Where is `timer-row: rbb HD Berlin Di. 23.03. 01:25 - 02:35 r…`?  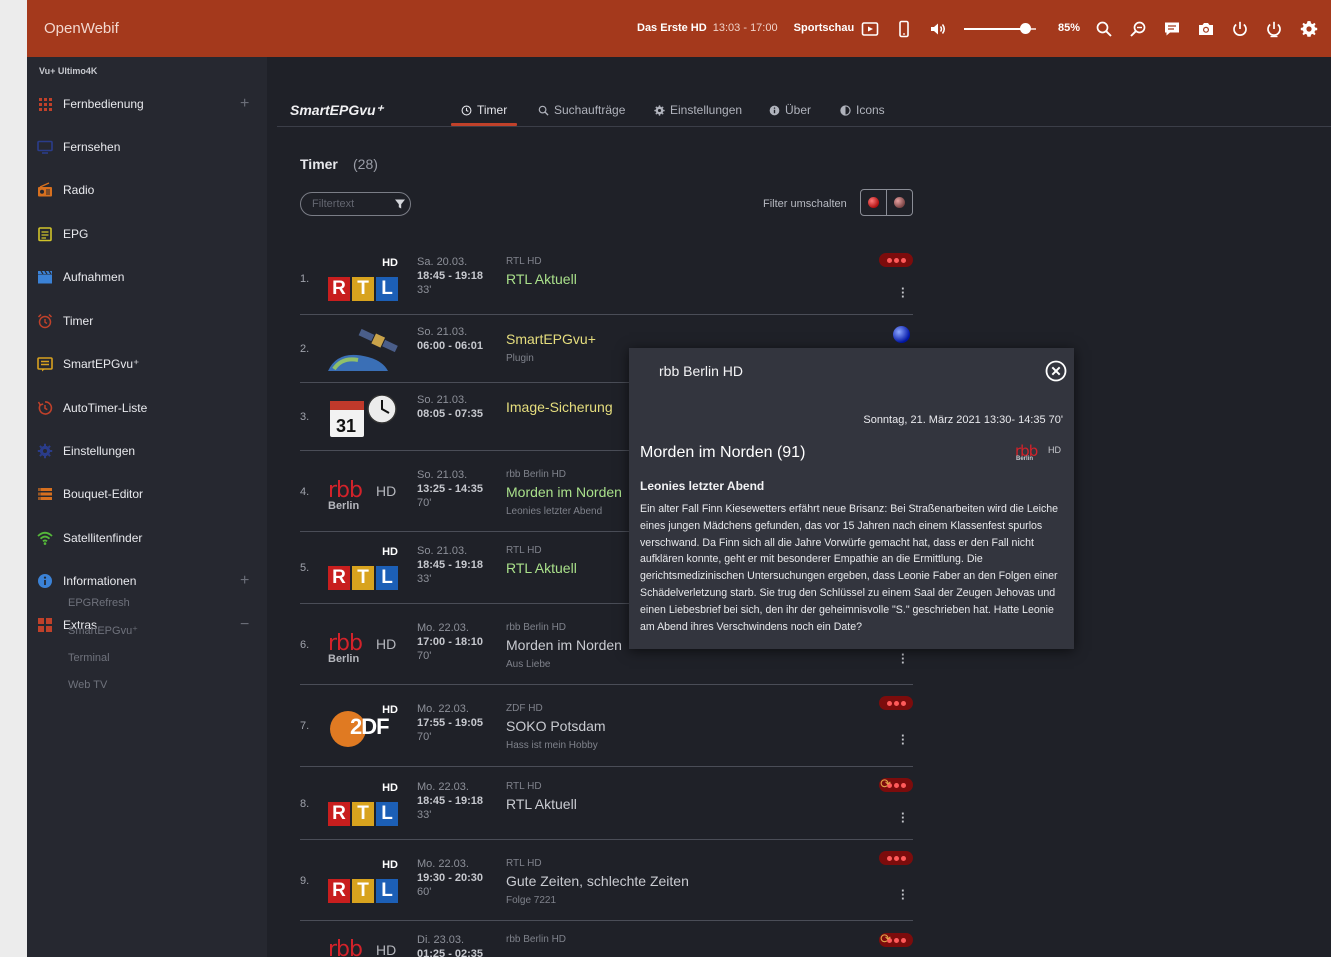 timer-row: rbb HD Berlin Di. 23.03. 01:25 - 02:35 r… is located at coordinates (606, 939).